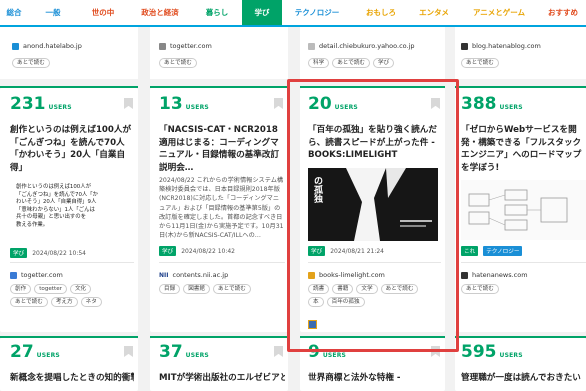 The image size is (586, 391). I want to click on users-count: 13 USERS, so click(184, 104).